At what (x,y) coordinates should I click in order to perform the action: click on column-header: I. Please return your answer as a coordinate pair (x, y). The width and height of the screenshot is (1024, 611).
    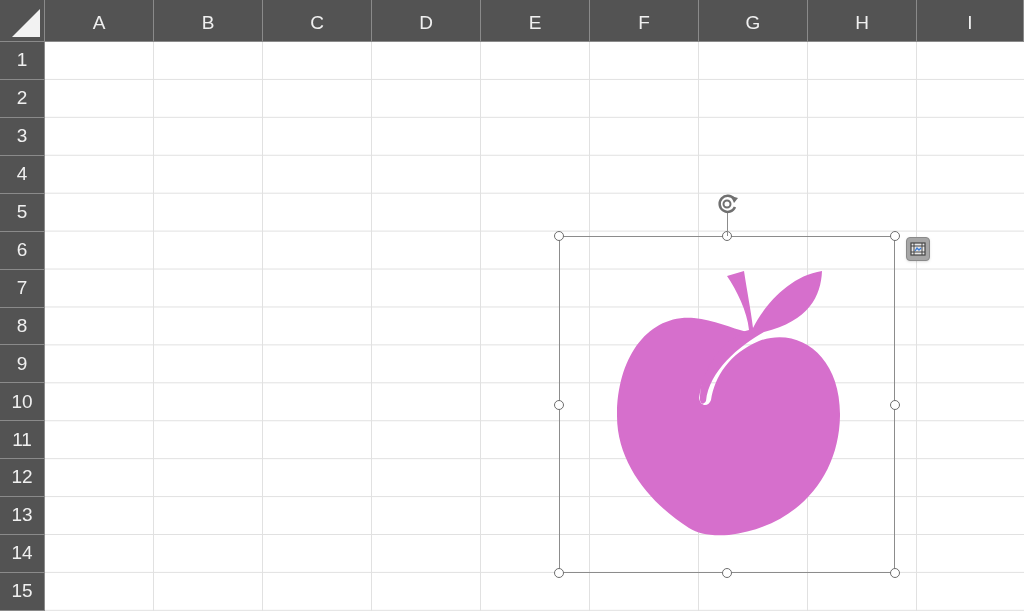
    Looking at the image, I should click on (970, 21).